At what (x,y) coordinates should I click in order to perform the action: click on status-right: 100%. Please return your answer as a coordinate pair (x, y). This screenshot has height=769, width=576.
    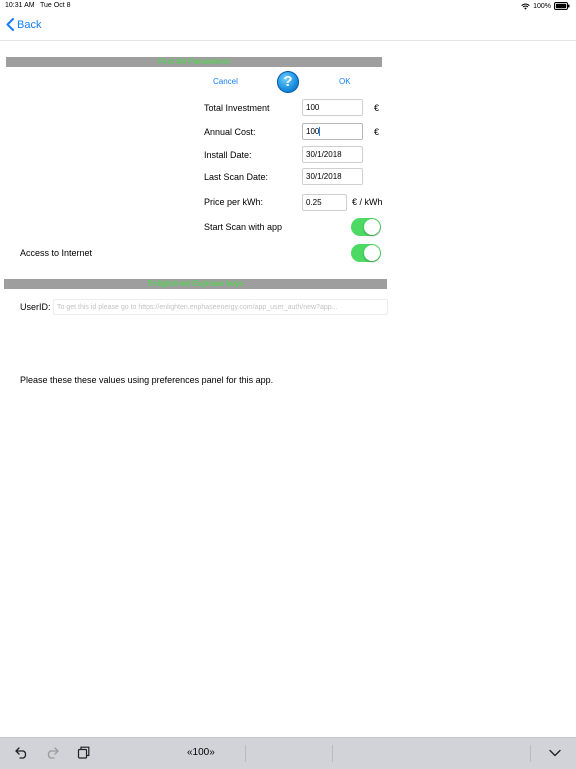
    Looking at the image, I should click on (545, 6).